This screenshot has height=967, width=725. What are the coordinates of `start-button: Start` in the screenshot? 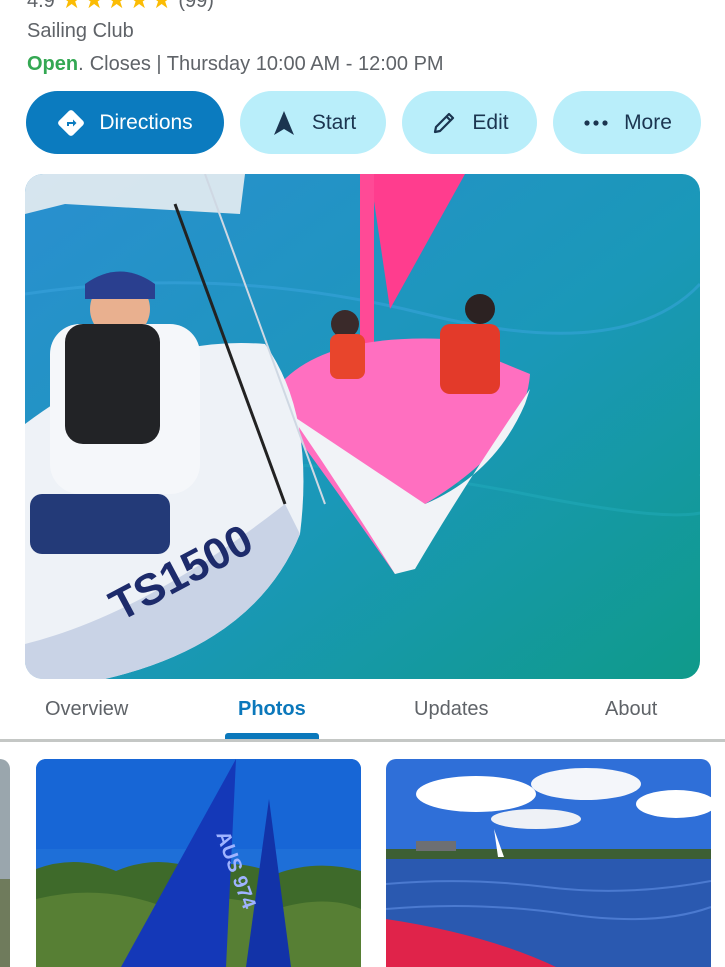 It's located at (313, 122).